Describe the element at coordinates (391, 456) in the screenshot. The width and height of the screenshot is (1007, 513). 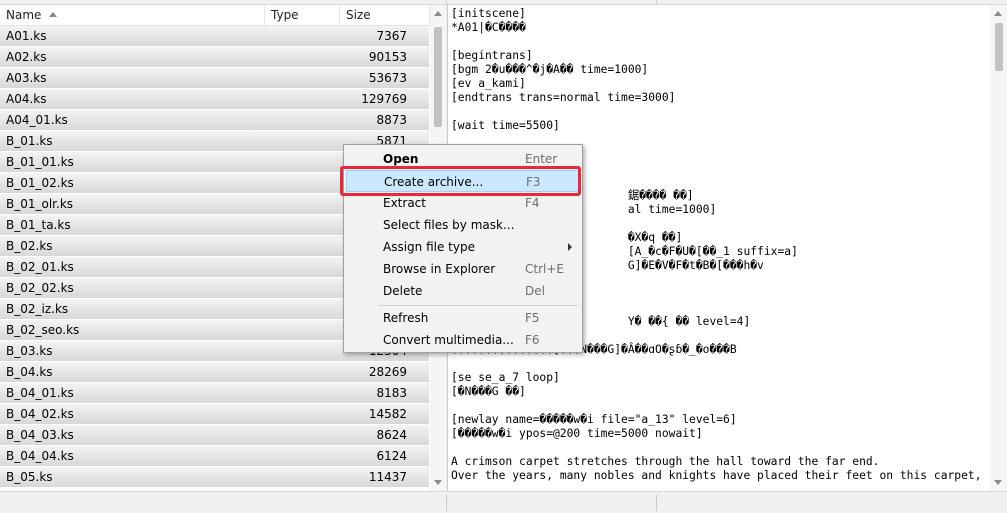
I see `file-size: 6124` at that location.